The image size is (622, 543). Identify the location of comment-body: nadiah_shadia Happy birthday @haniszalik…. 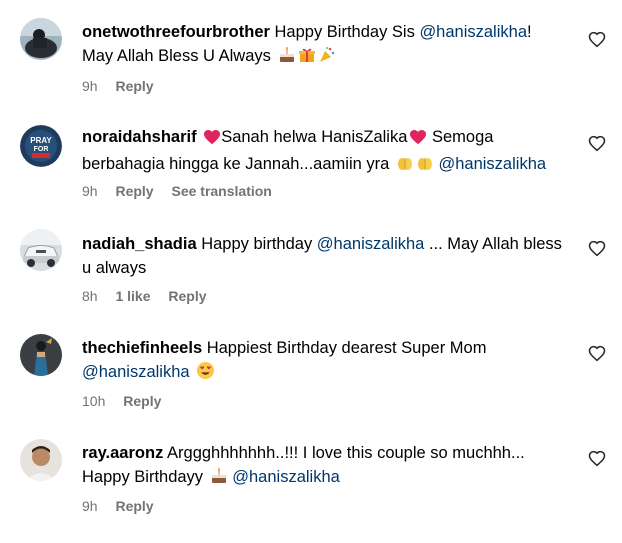
(322, 256).